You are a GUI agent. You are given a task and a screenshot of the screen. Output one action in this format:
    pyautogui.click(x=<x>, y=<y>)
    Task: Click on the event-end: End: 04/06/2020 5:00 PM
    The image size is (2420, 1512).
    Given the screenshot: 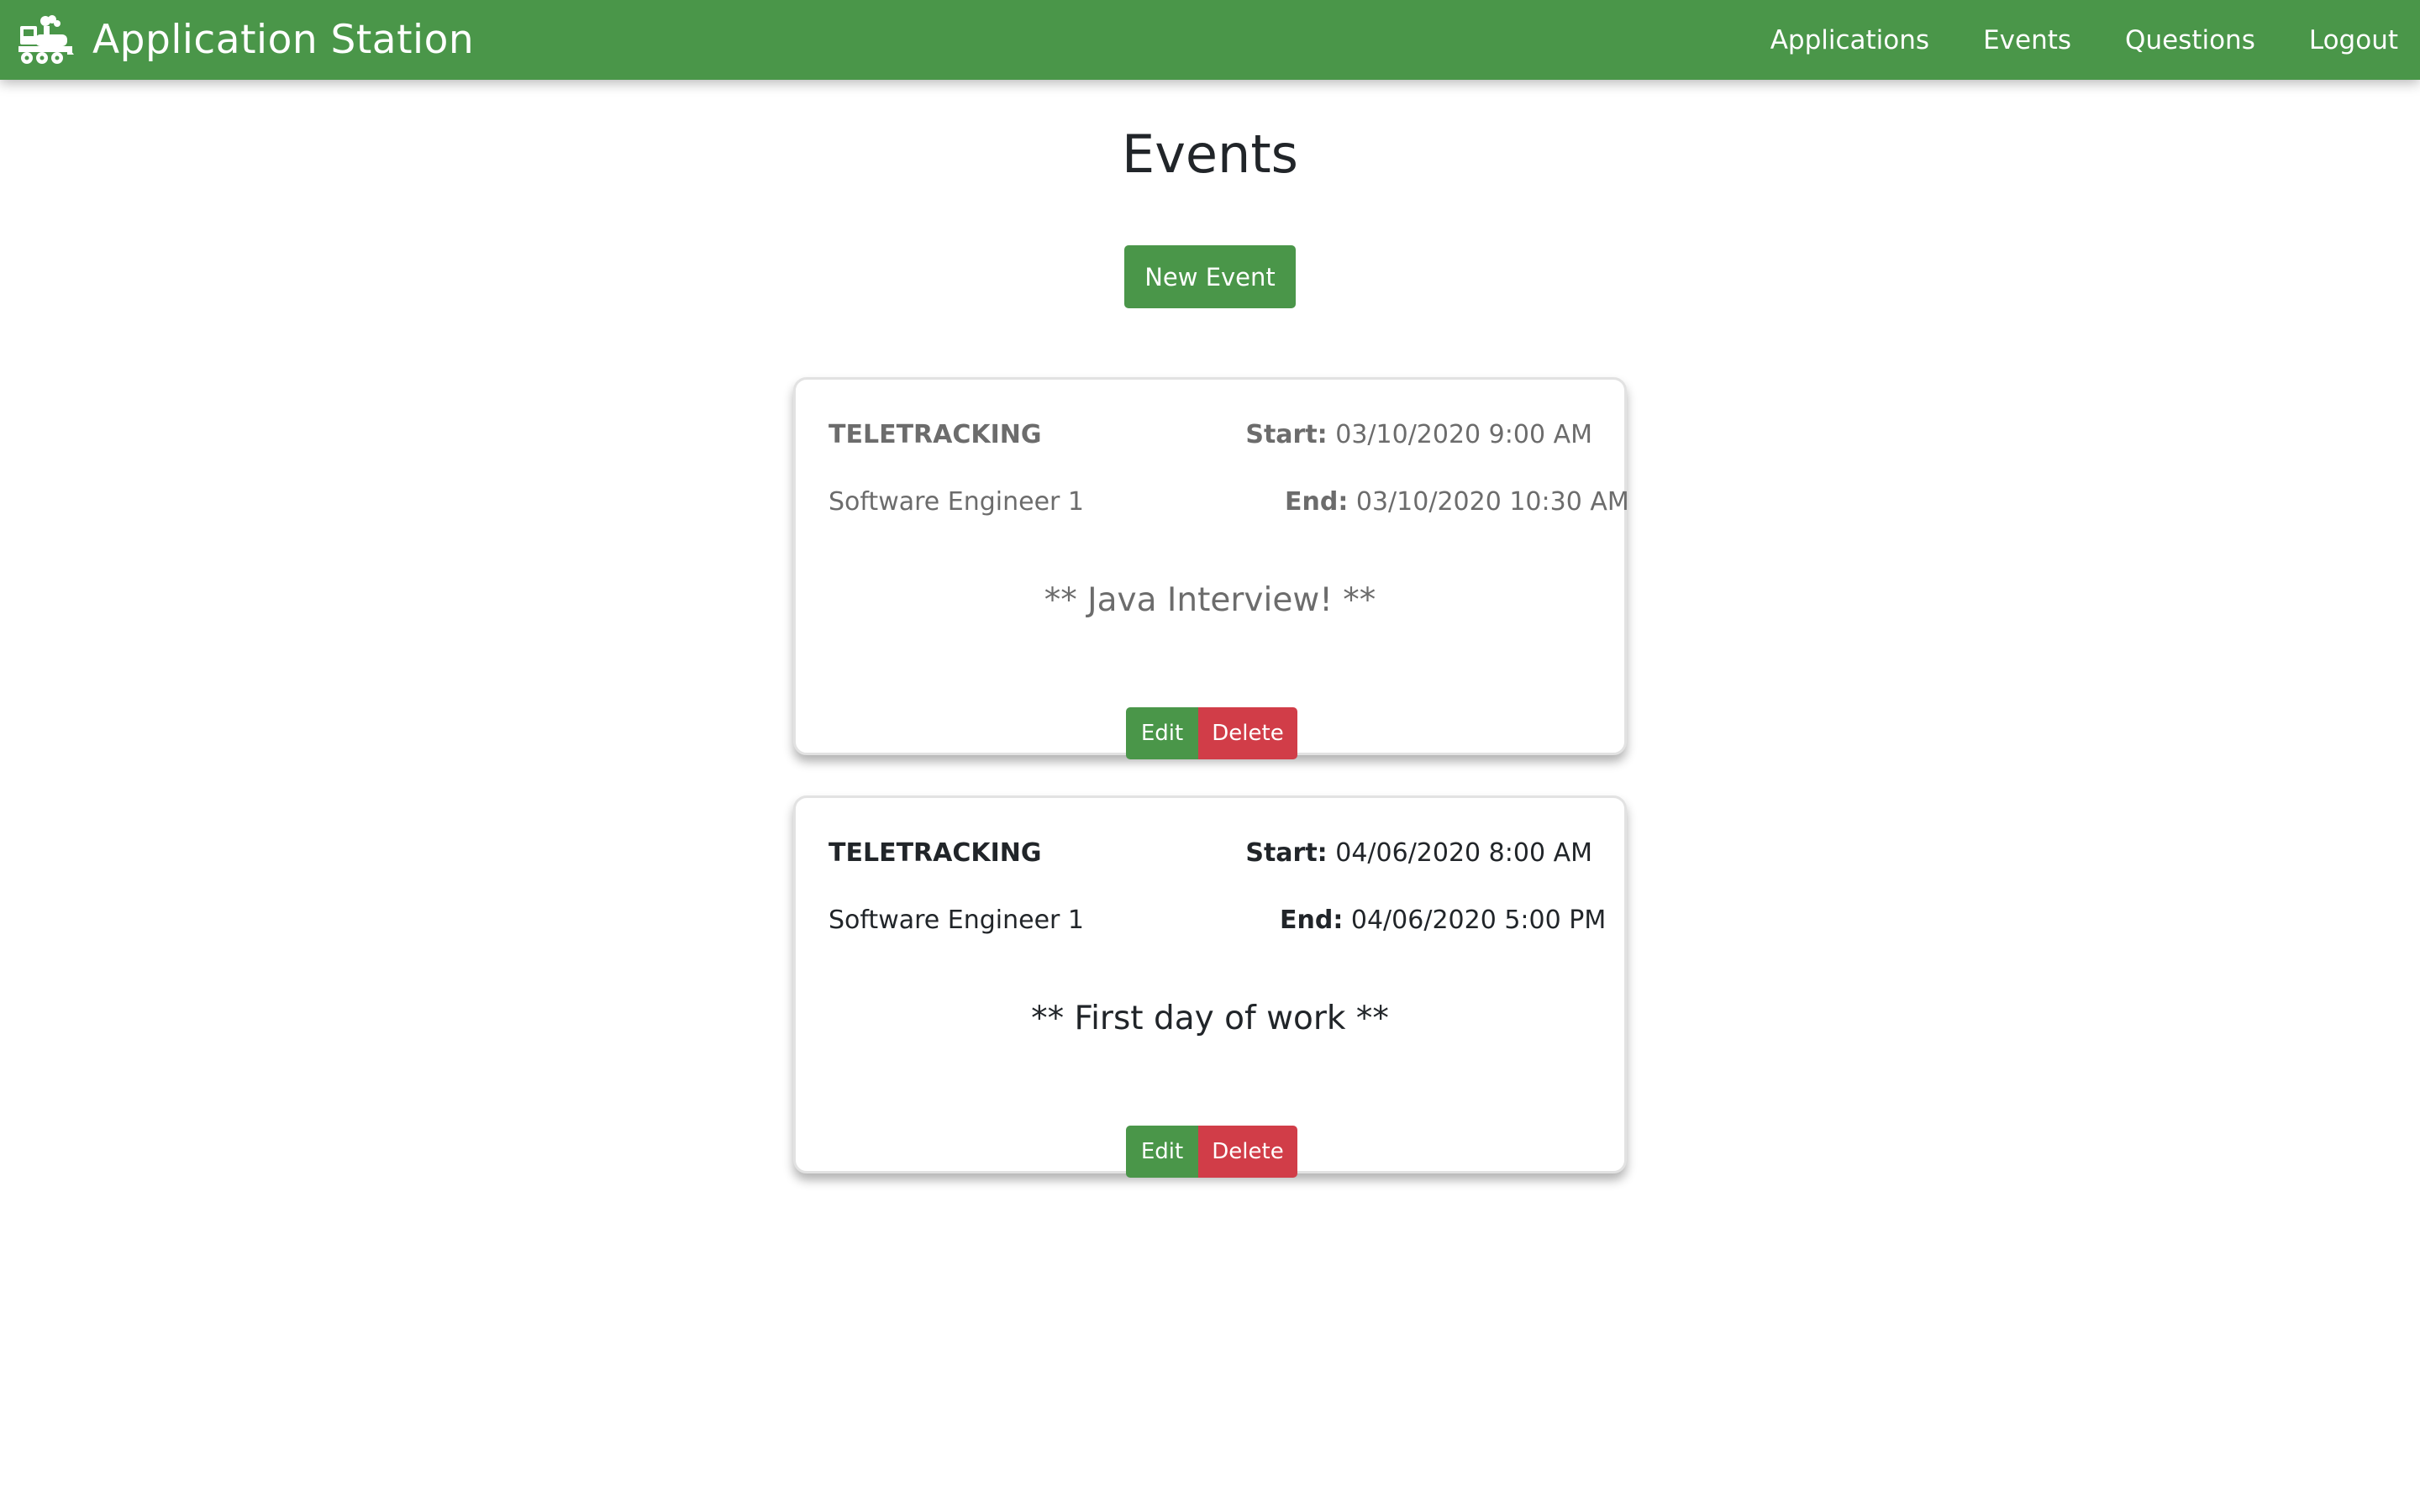 What is the action you would take?
    pyautogui.click(x=1443, y=920)
    